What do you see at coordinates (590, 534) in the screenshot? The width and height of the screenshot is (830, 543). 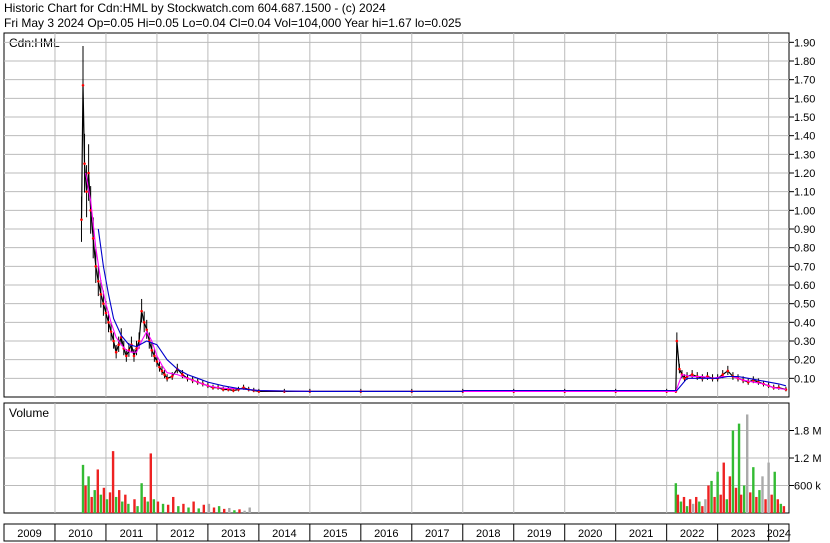 I see `year-label: 2020` at bounding box center [590, 534].